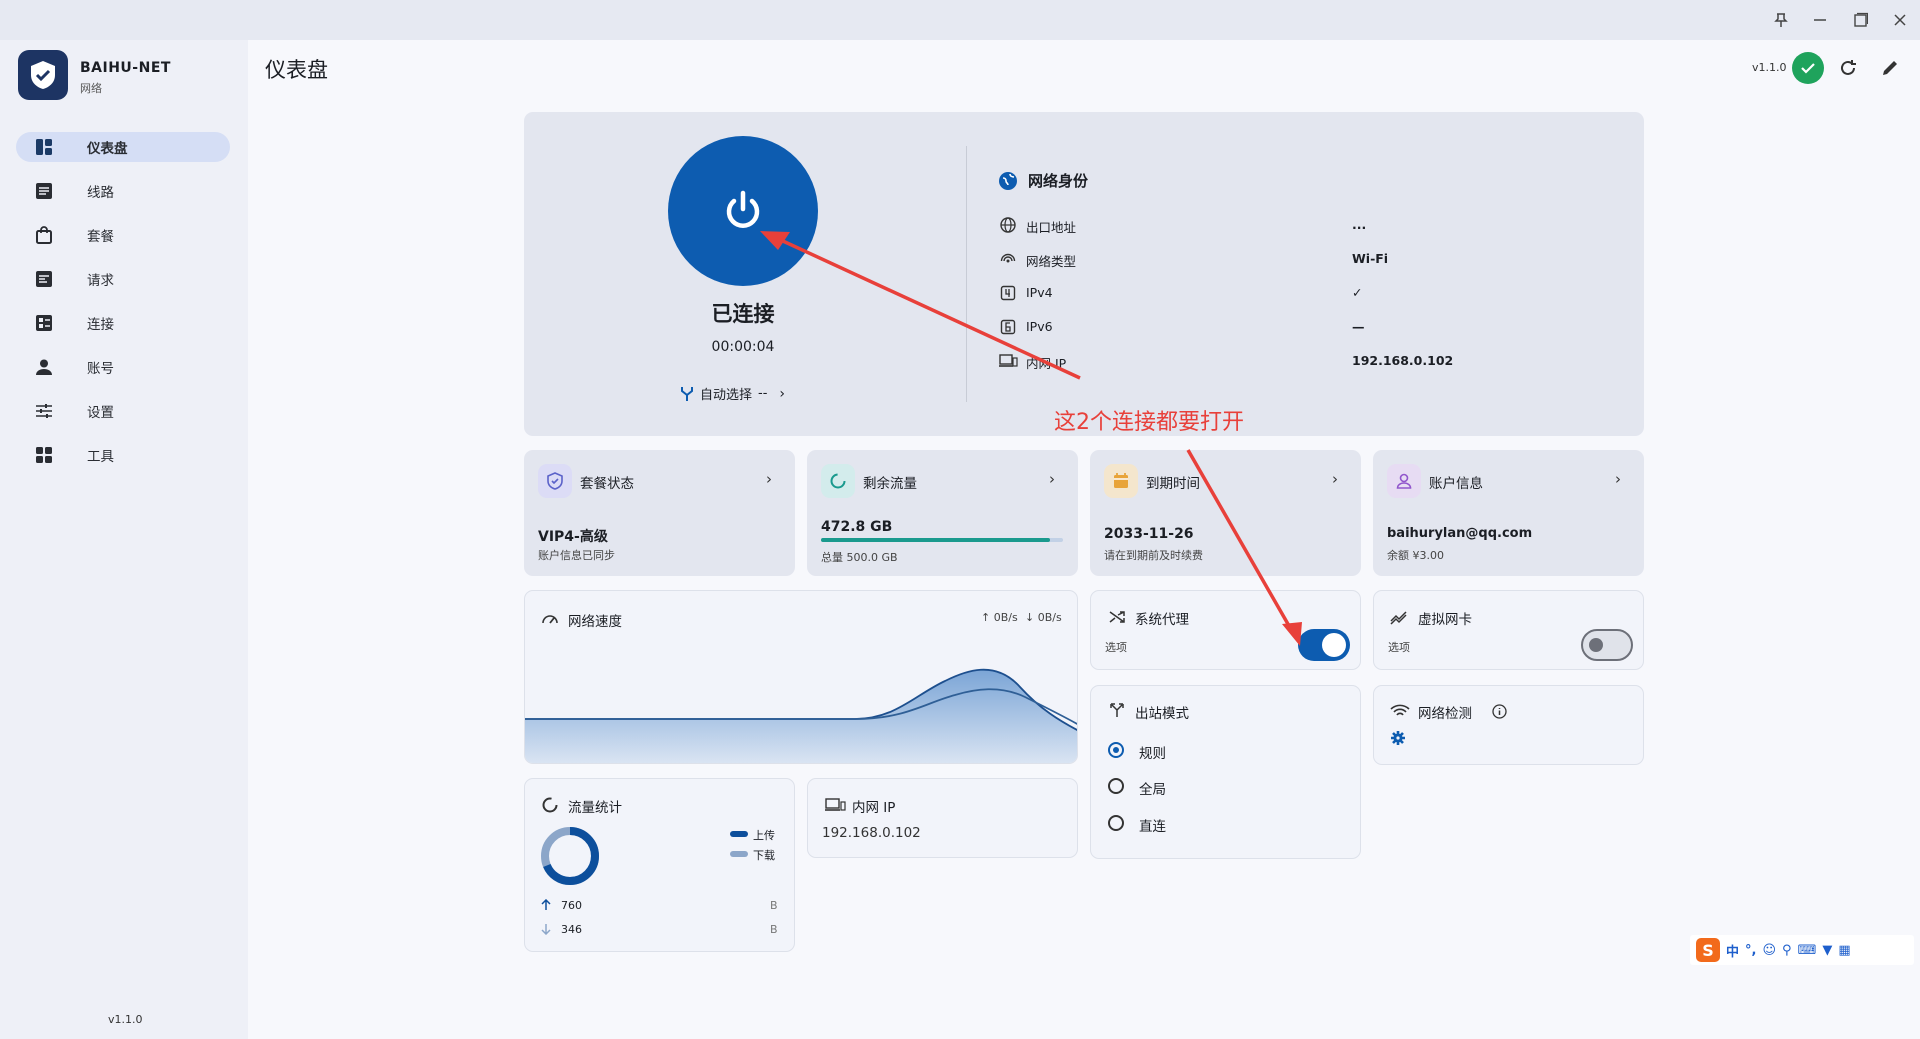  Describe the element at coordinates (1827, 950) in the screenshot. I see `ime-skin-icon: ▼` at that location.